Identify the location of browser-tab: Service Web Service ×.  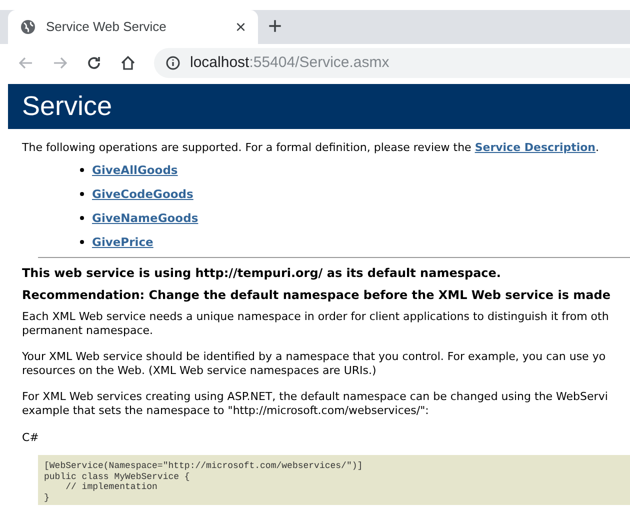
(133, 27).